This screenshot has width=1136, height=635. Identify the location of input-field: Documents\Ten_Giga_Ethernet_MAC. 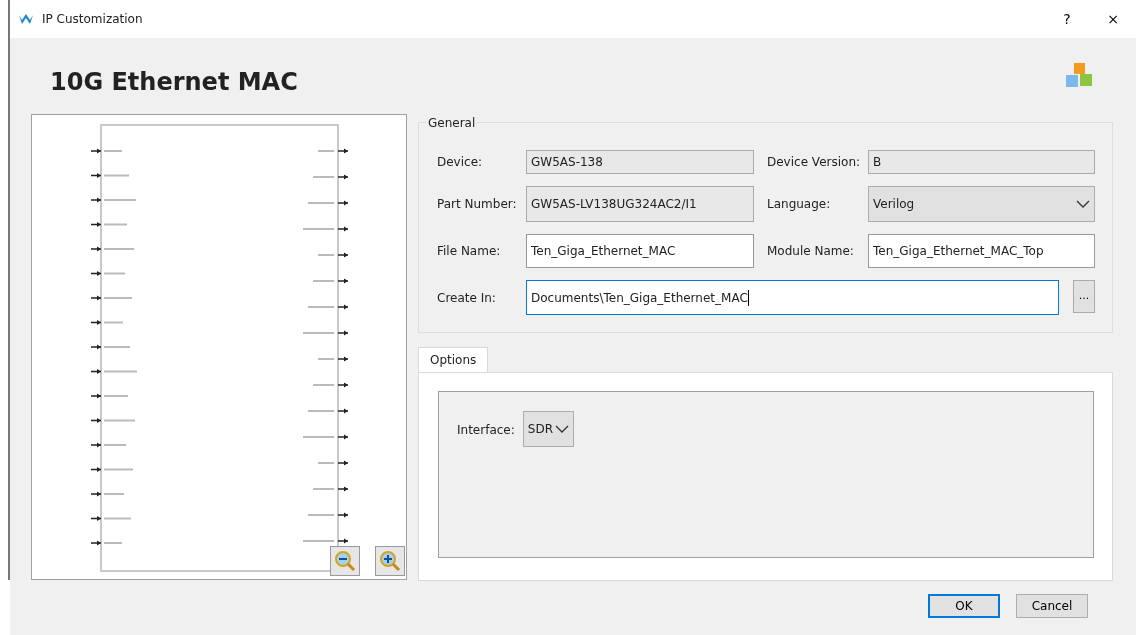
(792, 297).